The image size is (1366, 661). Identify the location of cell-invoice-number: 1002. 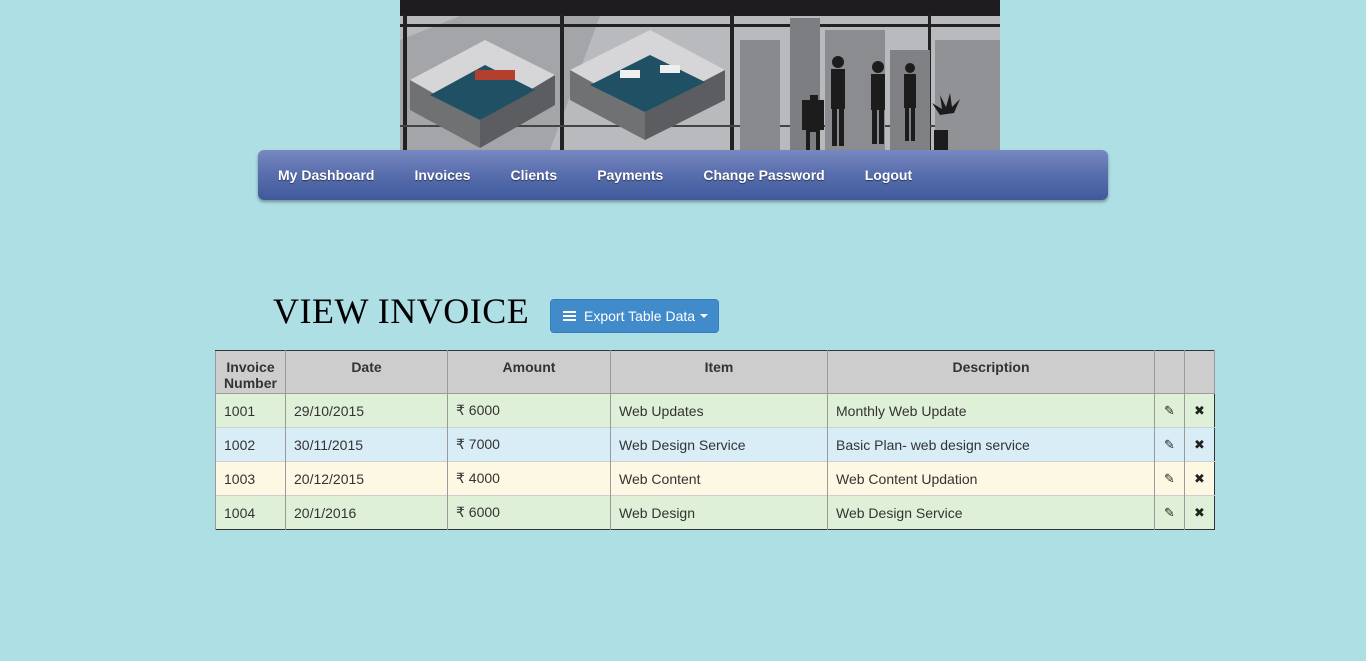
(250, 444).